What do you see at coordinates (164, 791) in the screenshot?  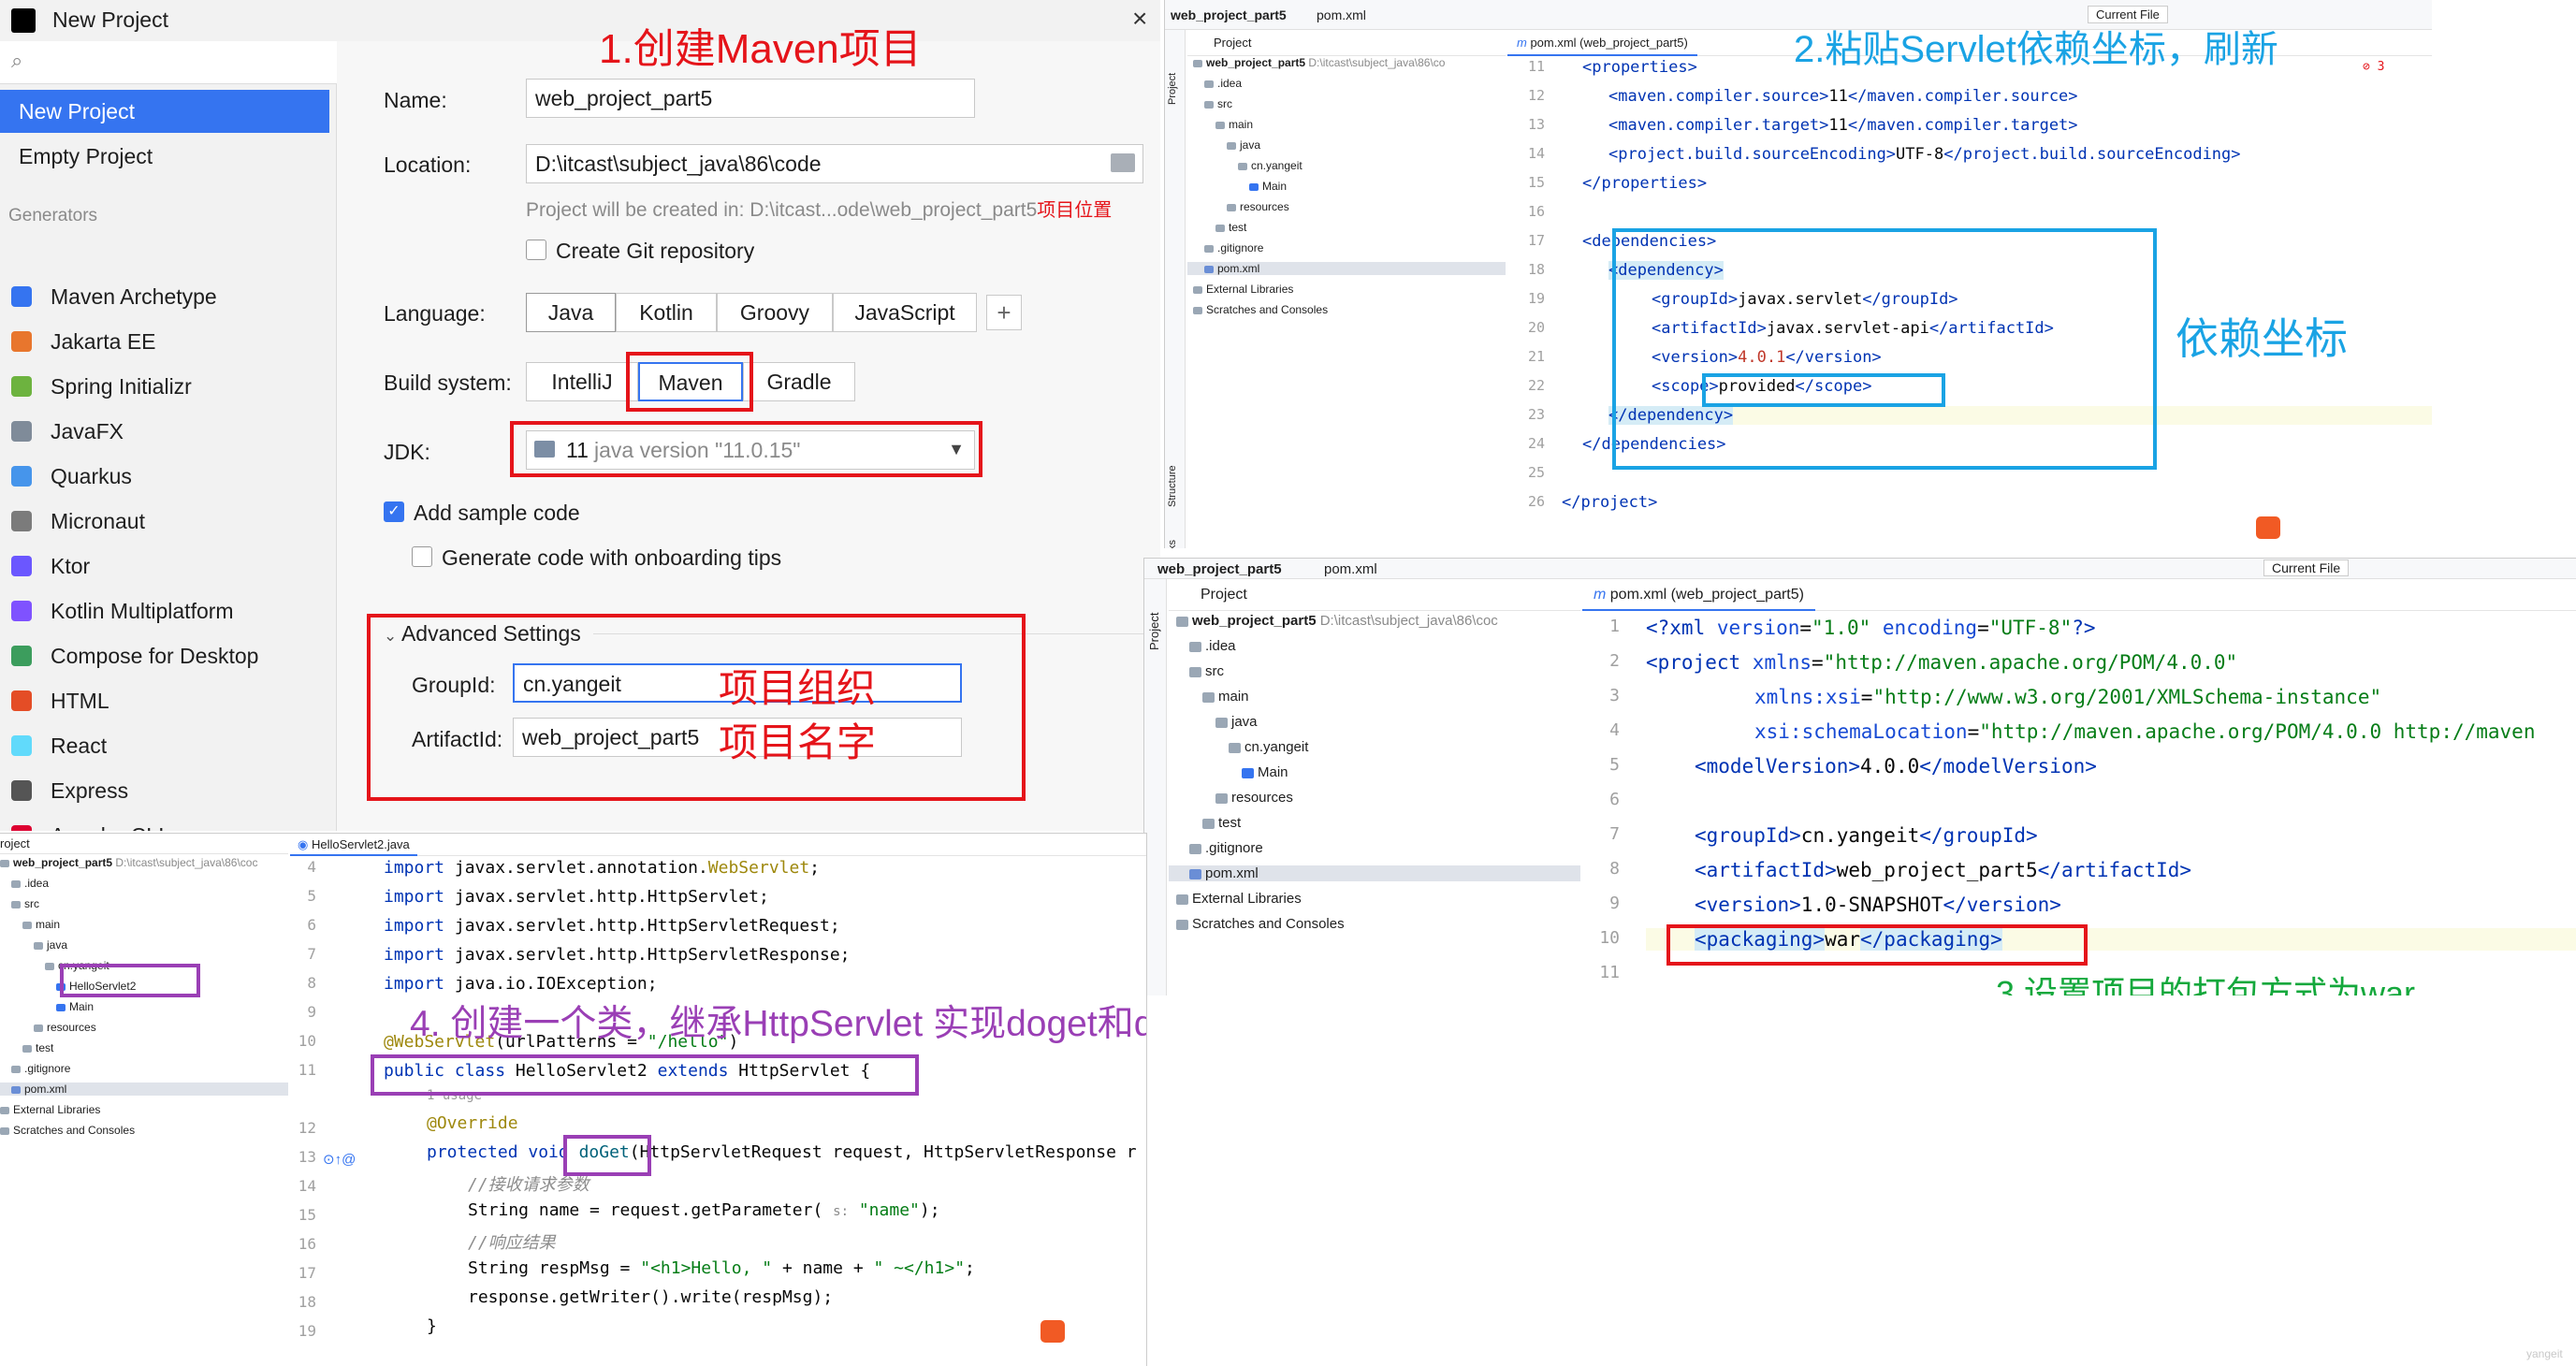 I see `generator-item: Express` at bounding box center [164, 791].